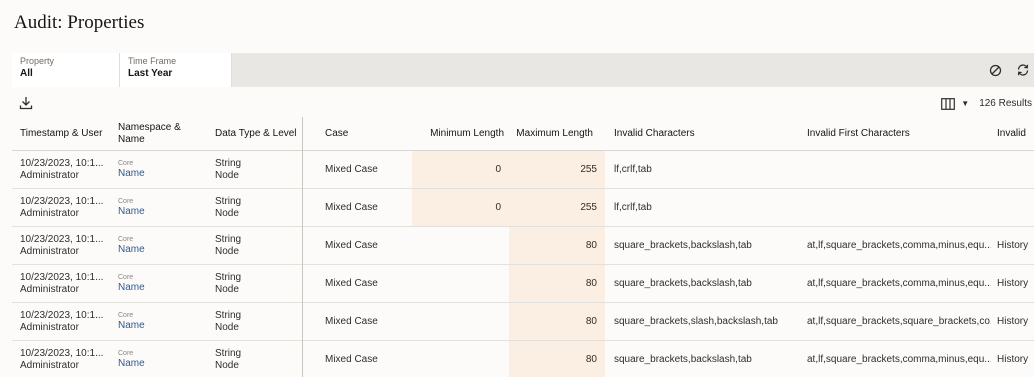 The height and width of the screenshot is (377, 1034). What do you see at coordinates (995, 70) in the screenshot?
I see `clear-filter-icon` at bounding box center [995, 70].